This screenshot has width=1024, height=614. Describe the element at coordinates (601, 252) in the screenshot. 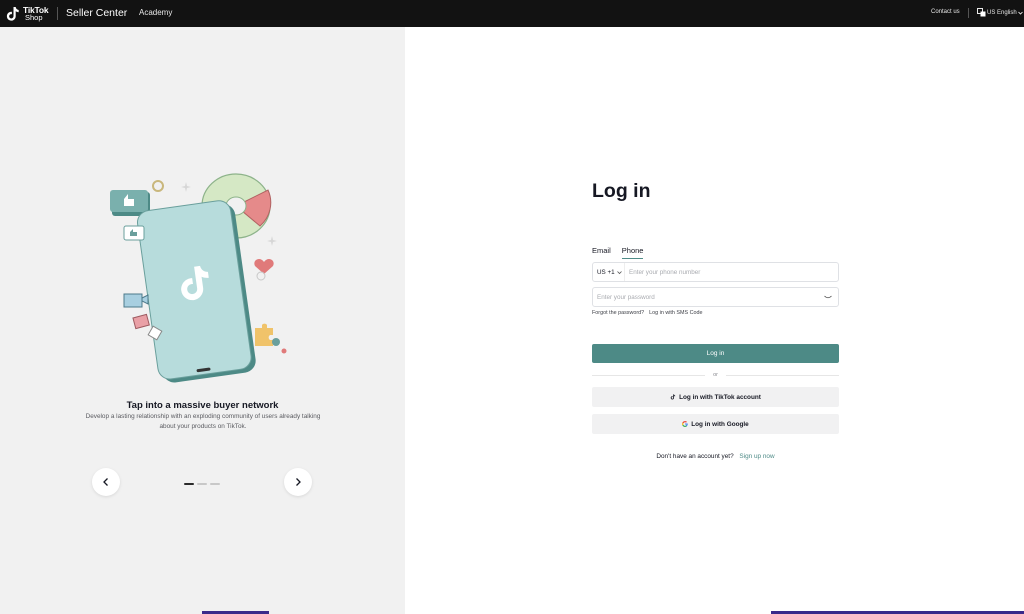

I see `tab-email: Email` at that location.